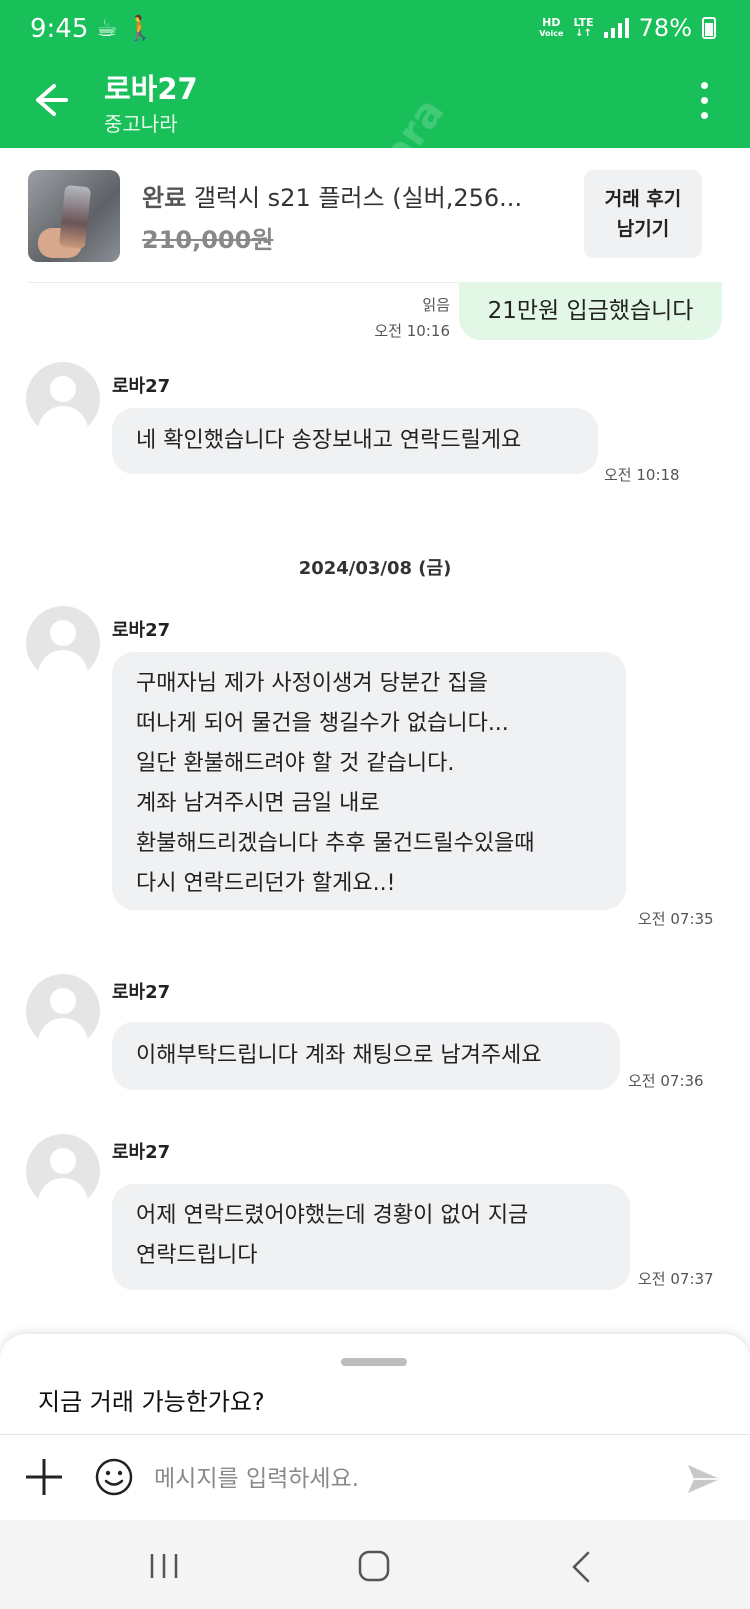  I want to click on status-right-icons: HD Voice LTE ↓↑ 78%, so click(627, 28).